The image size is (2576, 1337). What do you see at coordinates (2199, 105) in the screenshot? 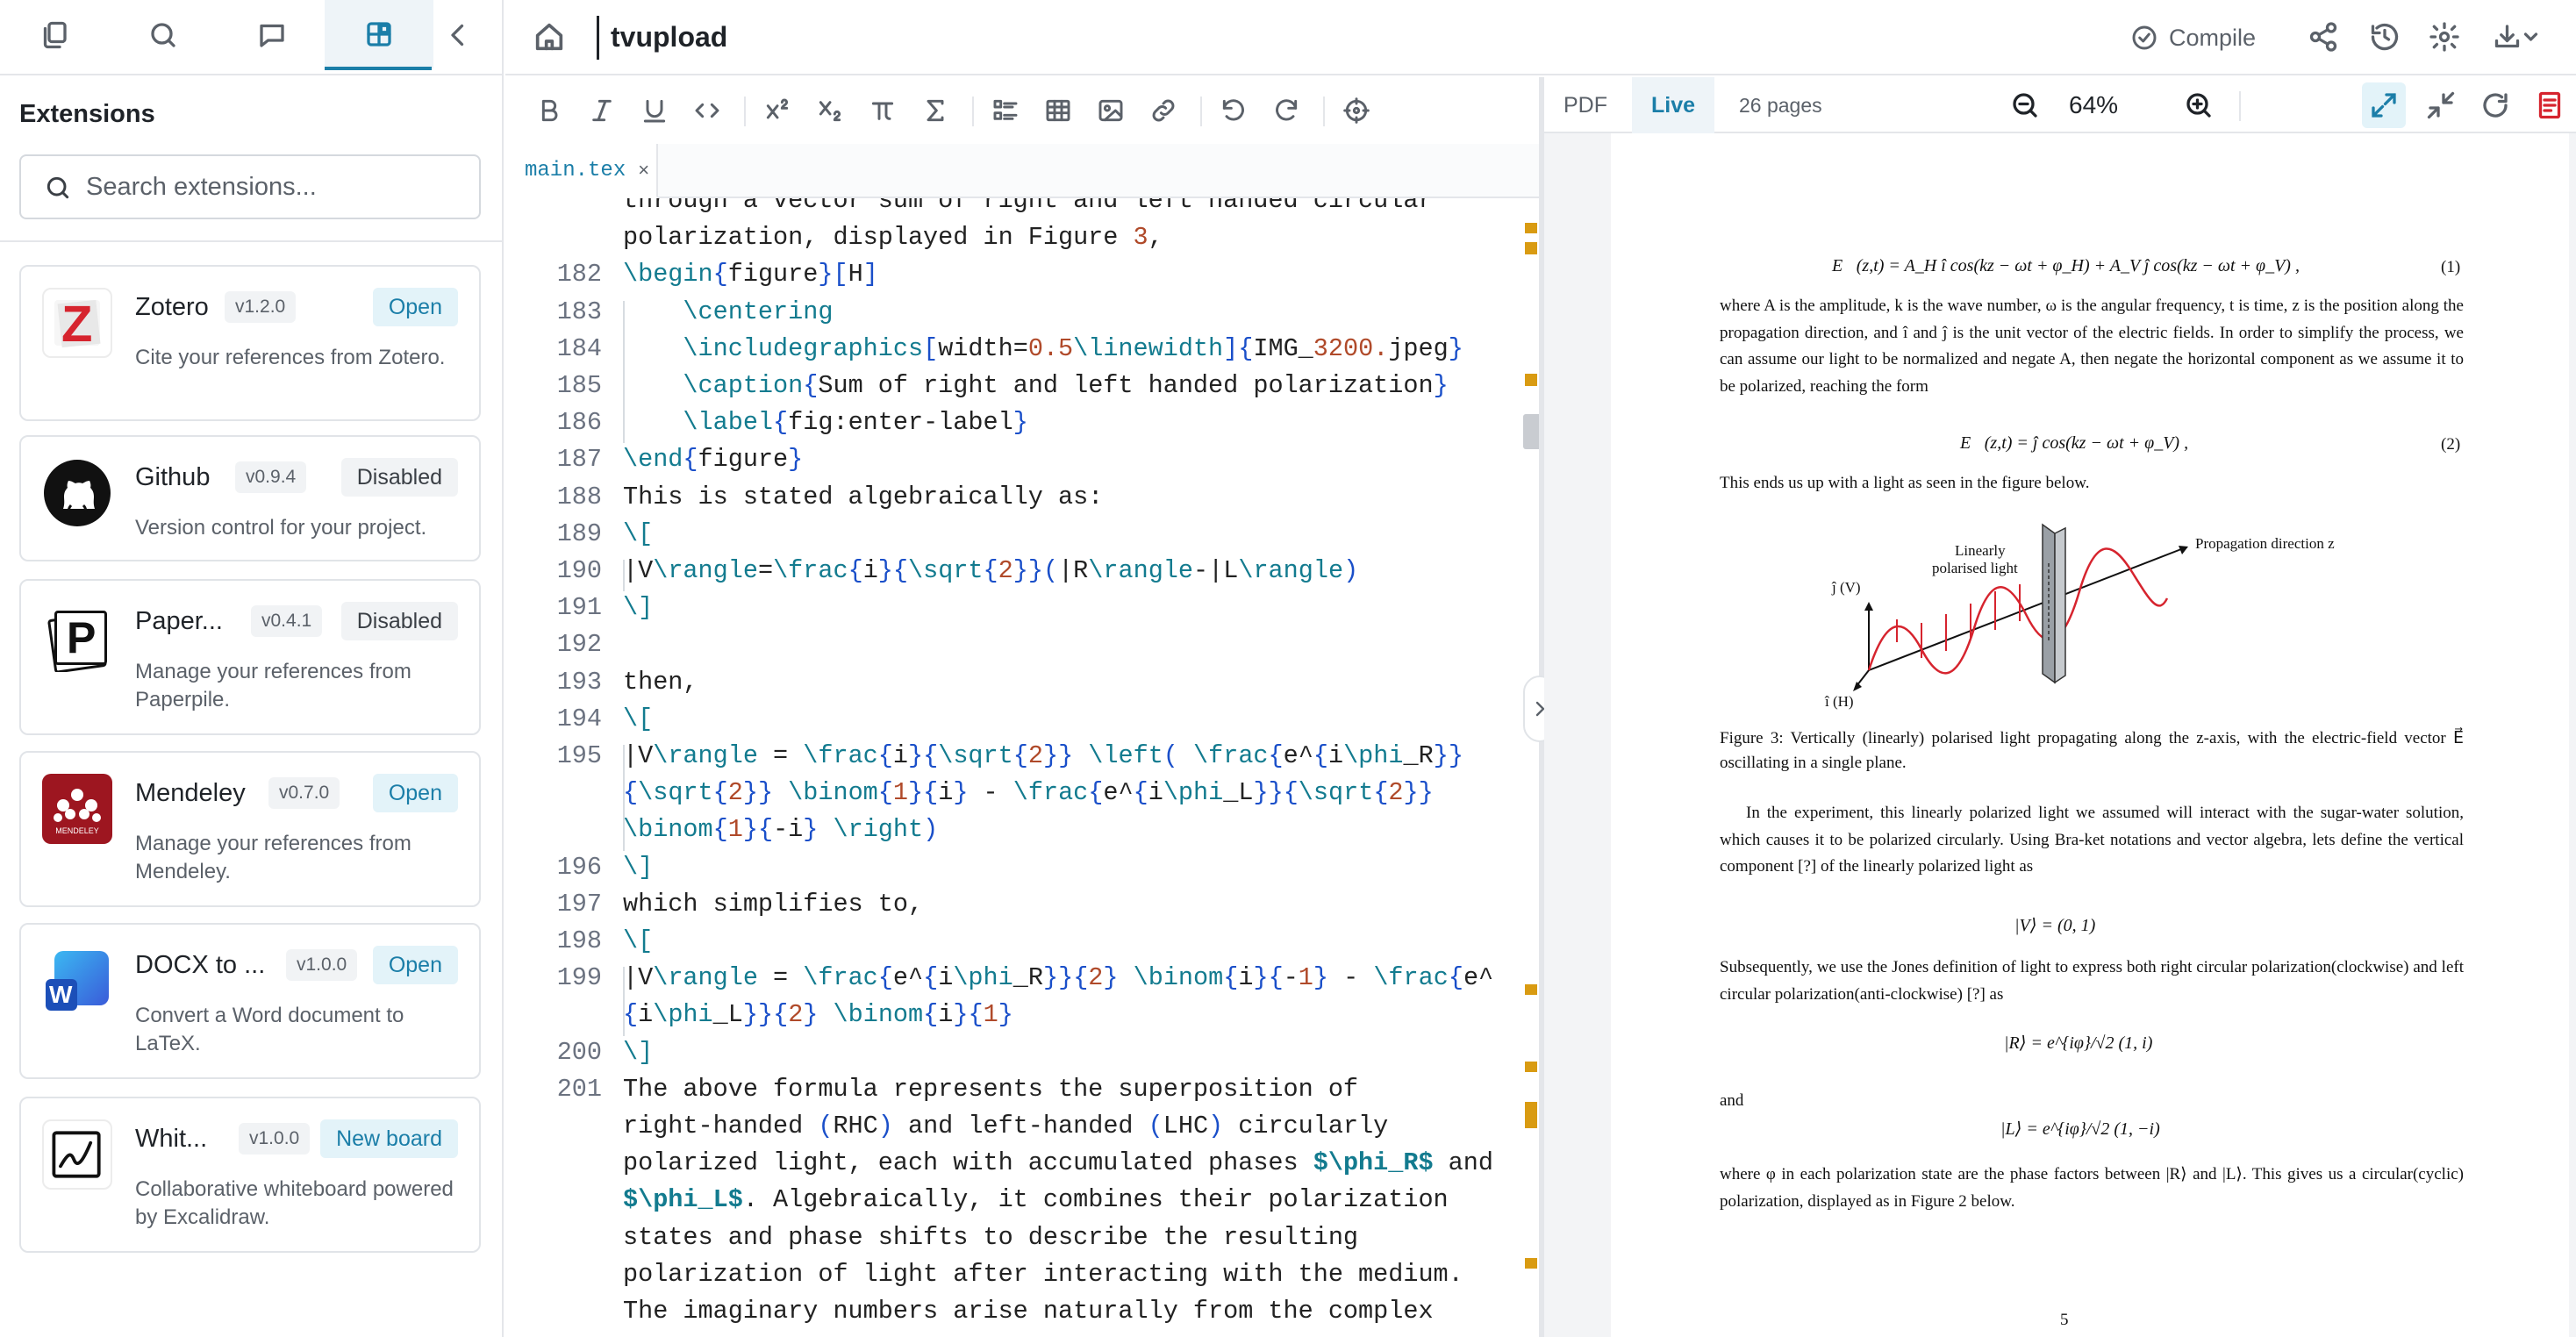
I see `zoom-in-button` at bounding box center [2199, 105].